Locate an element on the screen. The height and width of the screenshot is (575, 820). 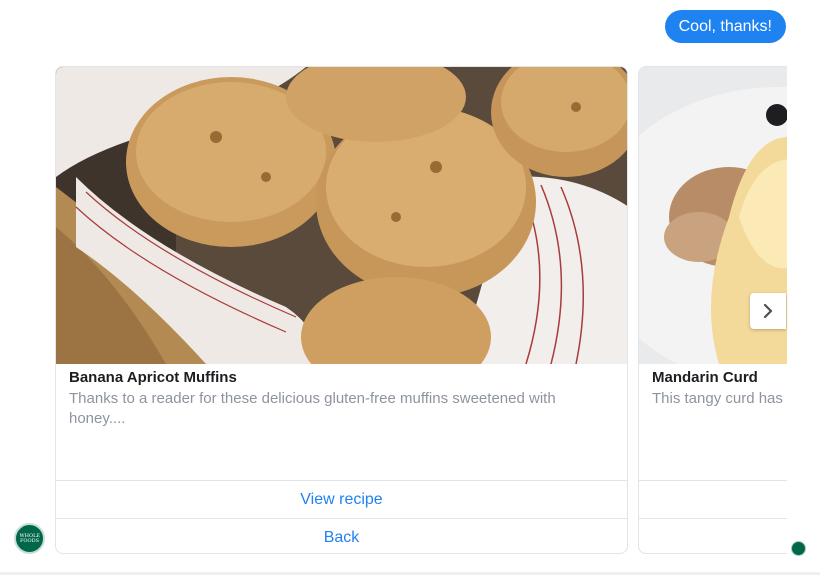
carousel-next-button is located at coordinates (768, 311).